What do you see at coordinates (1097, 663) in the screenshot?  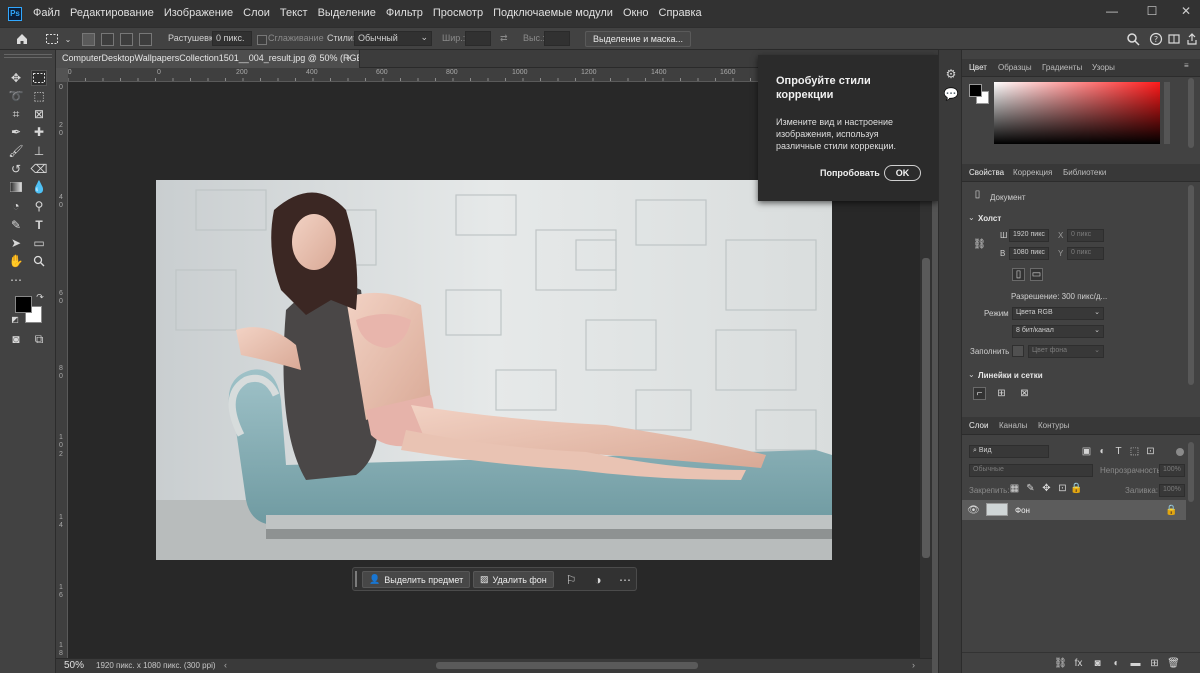 I see `layer-mask-icon: ◙` at bounding box center [1097, 663].